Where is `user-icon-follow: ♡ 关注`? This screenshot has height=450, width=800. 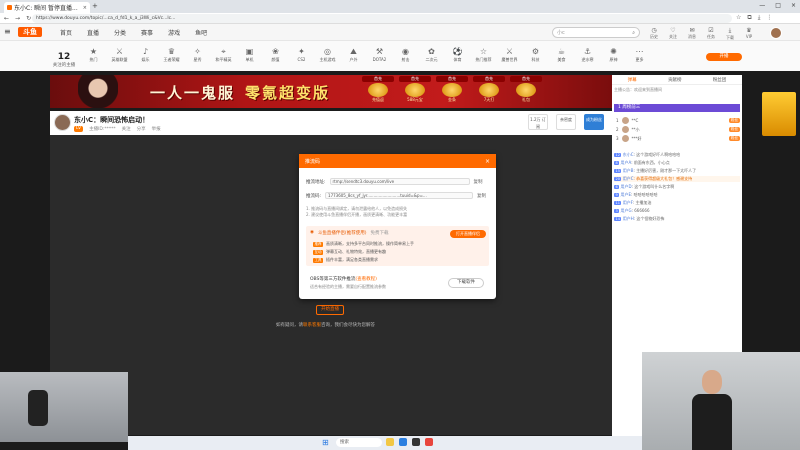 user-icon-follow: ♡ 关注 is located at coordinates (673, 34).